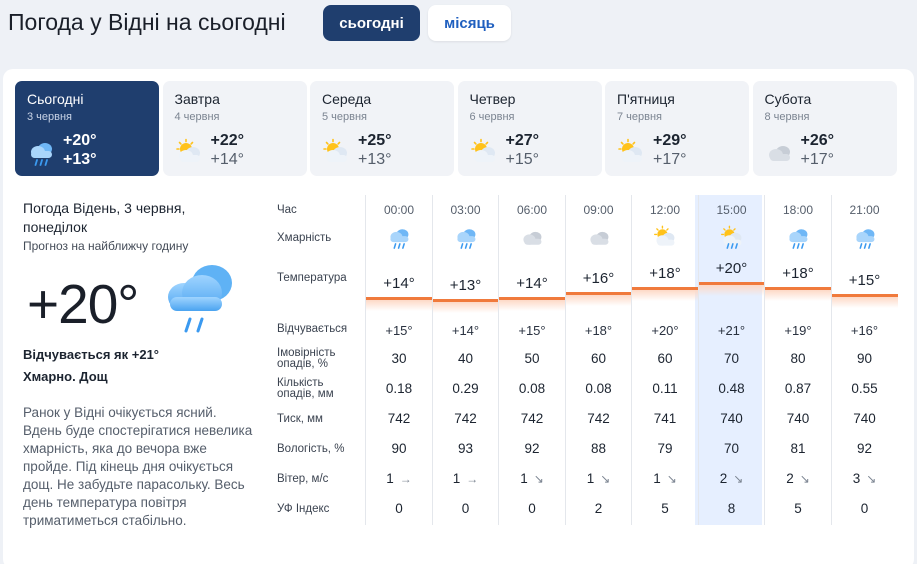  What do you see at coordinates (864, 210) in the screenshot?
I see `hour-time: 21:00` at bounding box center [864, 210].